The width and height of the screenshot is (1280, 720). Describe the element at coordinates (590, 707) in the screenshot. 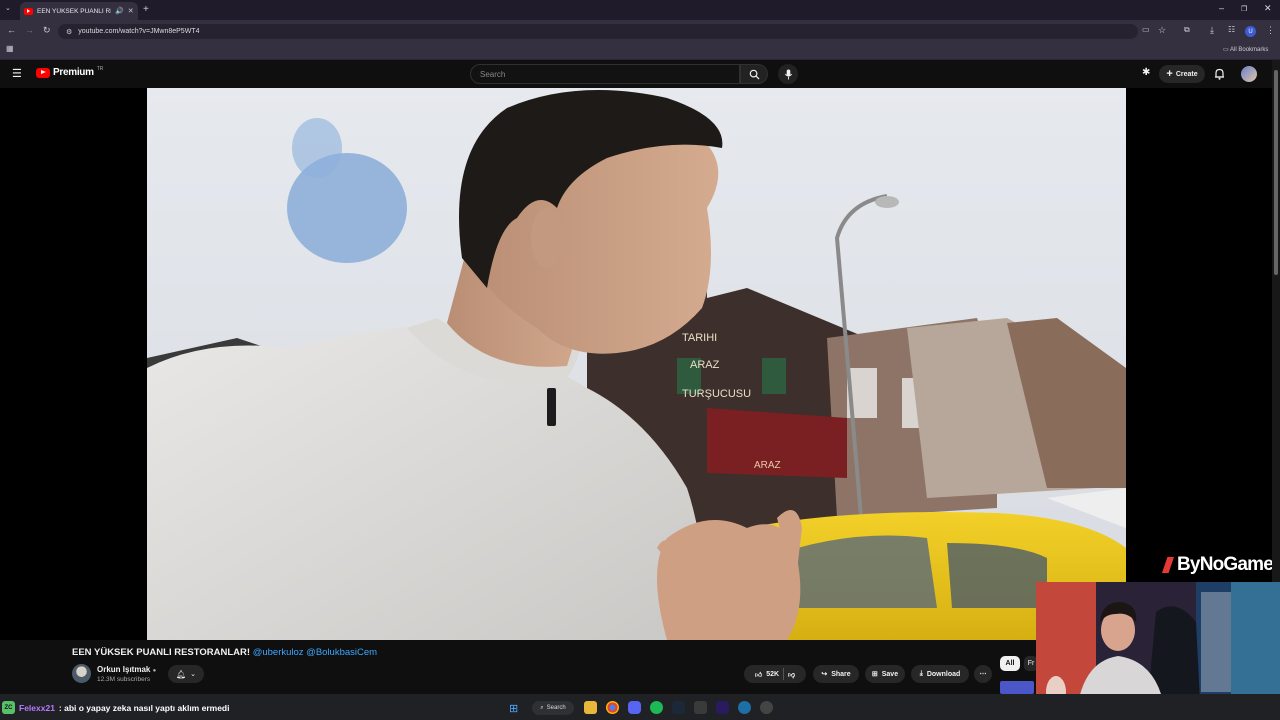

I see `file-explorer-icon` at that location.